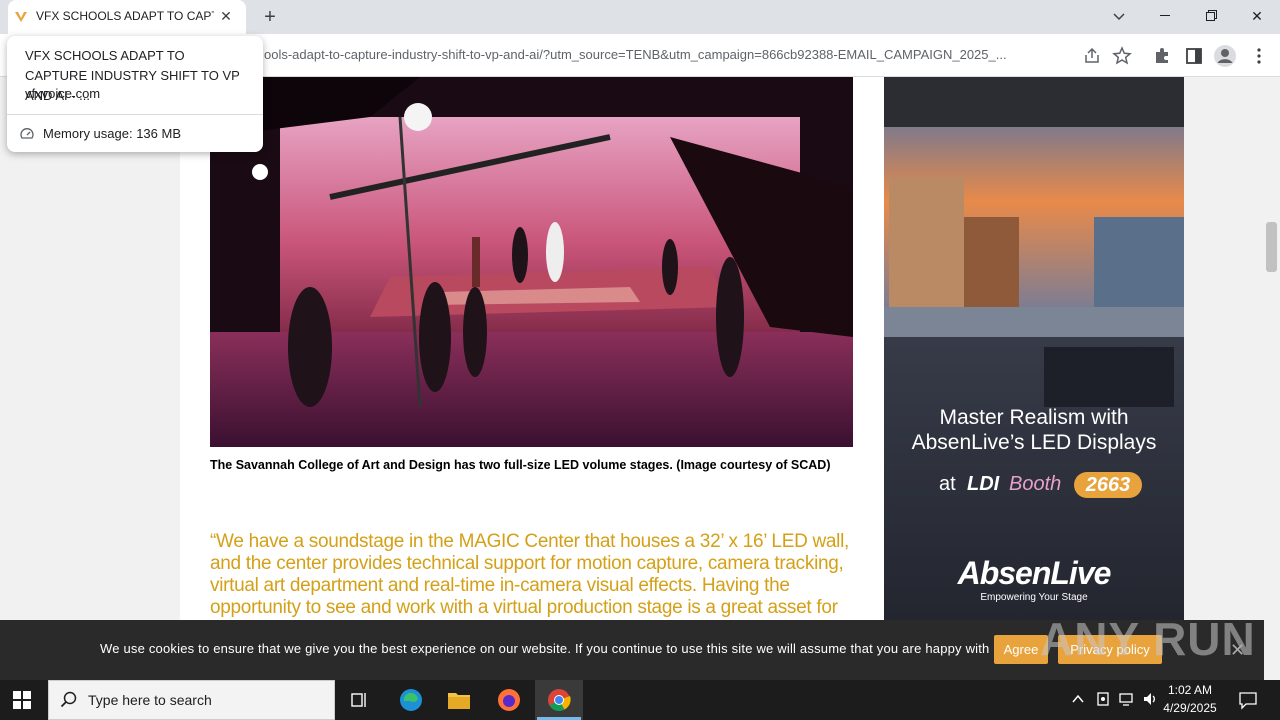 The height and width of the screenshot is (720, 1280). I want to click on menu-kebab-icon, so click(1259, 56).